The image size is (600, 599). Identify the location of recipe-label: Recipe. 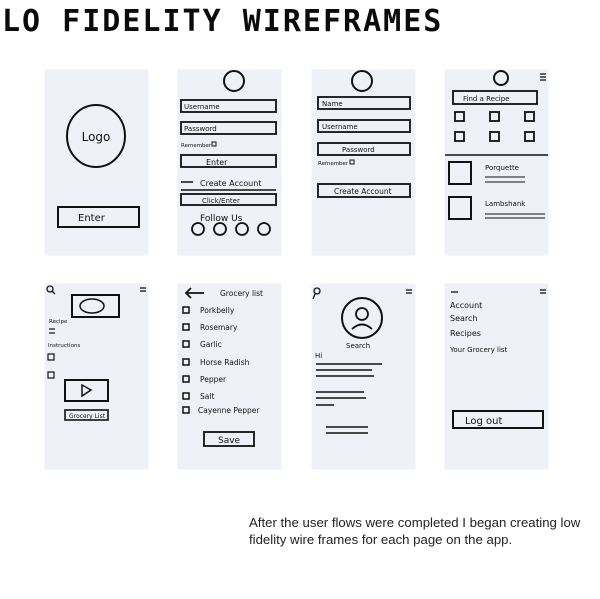
(58, 322).